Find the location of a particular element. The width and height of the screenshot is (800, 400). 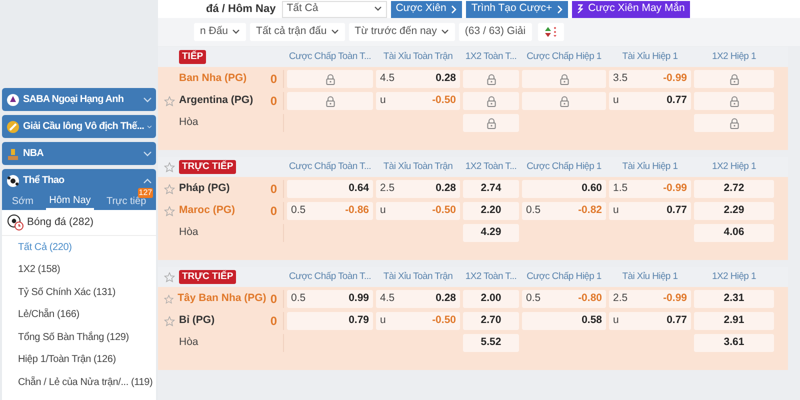

odds-cell: 2.20 is located at coordinates (491, 211).